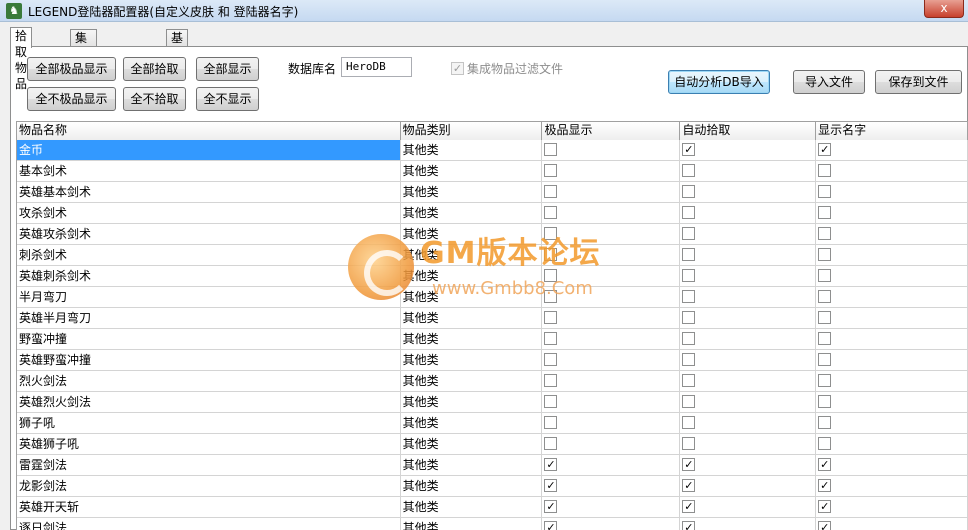 The image size is (968, 530). What do you see at coordinates (918, 82) in the screenshot?
I see `save-file-button: 保存到文件` at bounding box center [918, 82].